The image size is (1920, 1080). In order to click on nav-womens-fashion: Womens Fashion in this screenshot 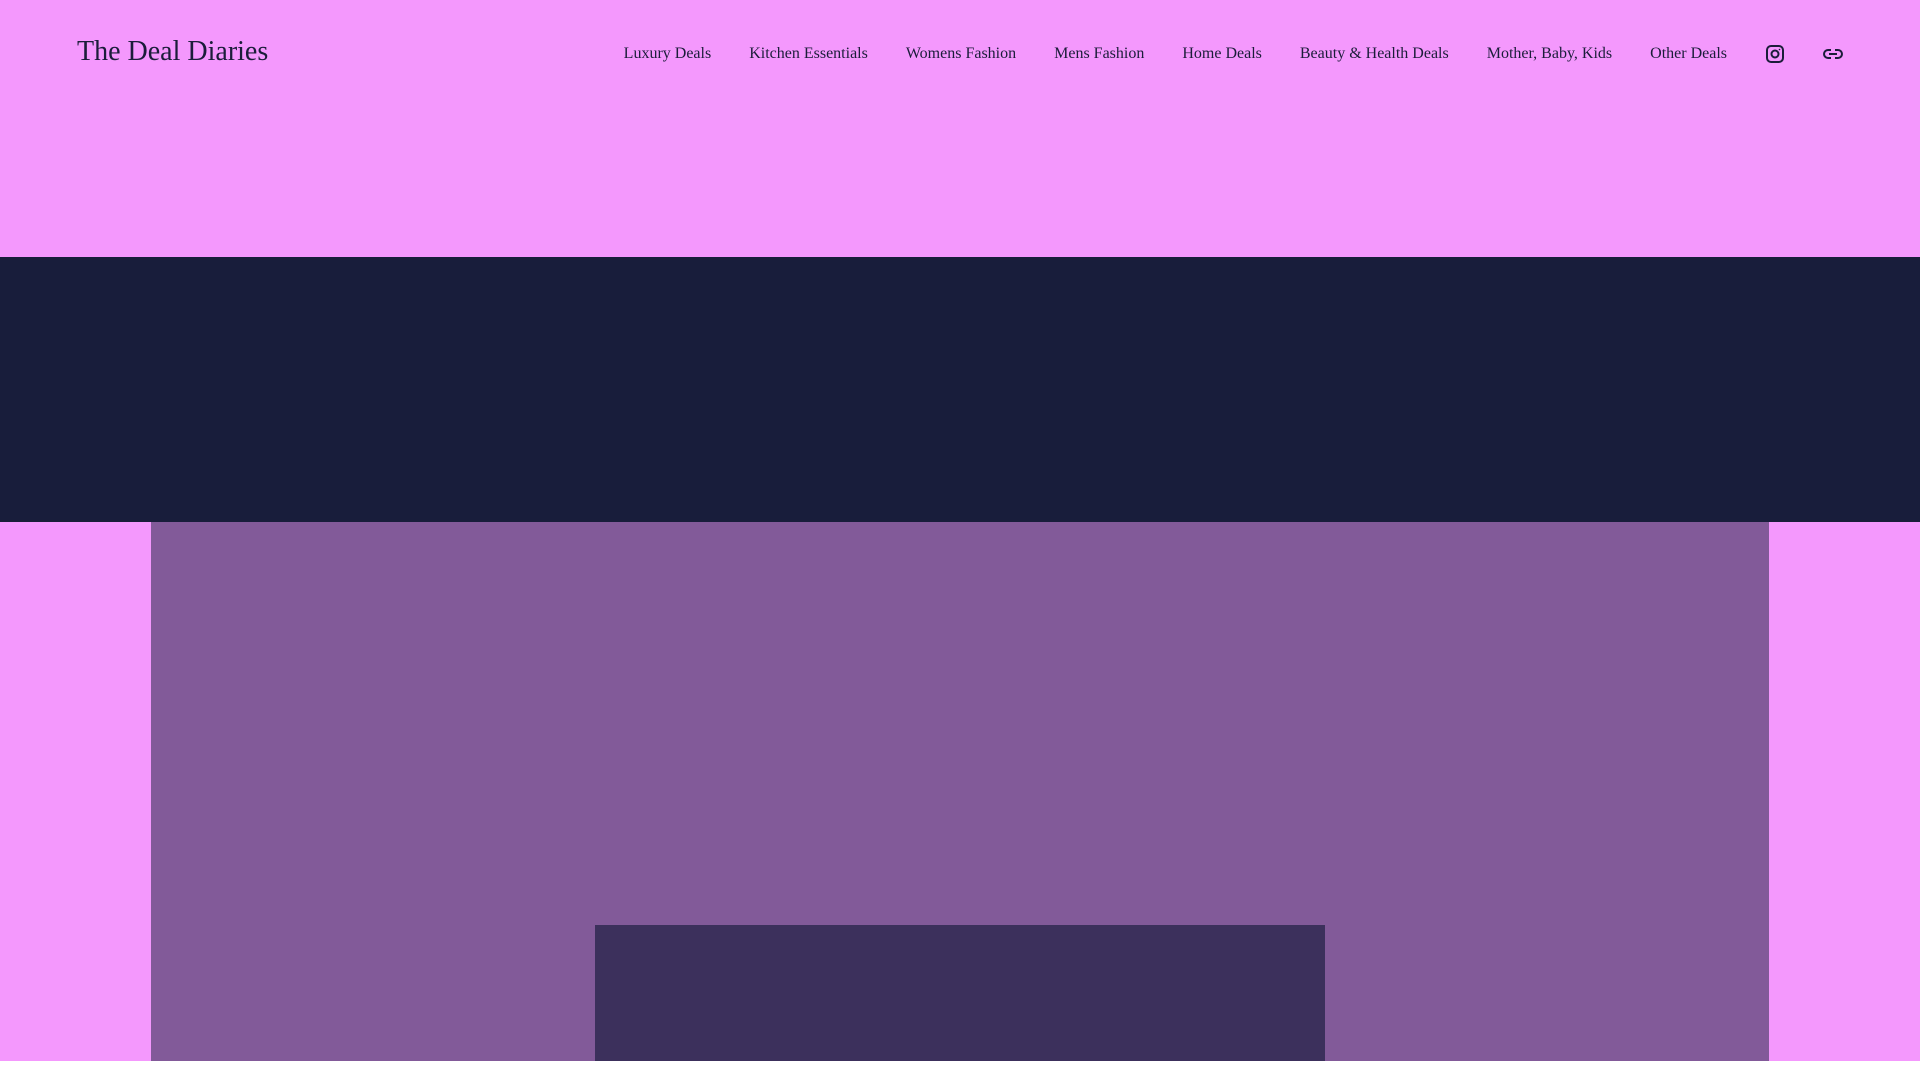, I will do `click(961, 54)`.